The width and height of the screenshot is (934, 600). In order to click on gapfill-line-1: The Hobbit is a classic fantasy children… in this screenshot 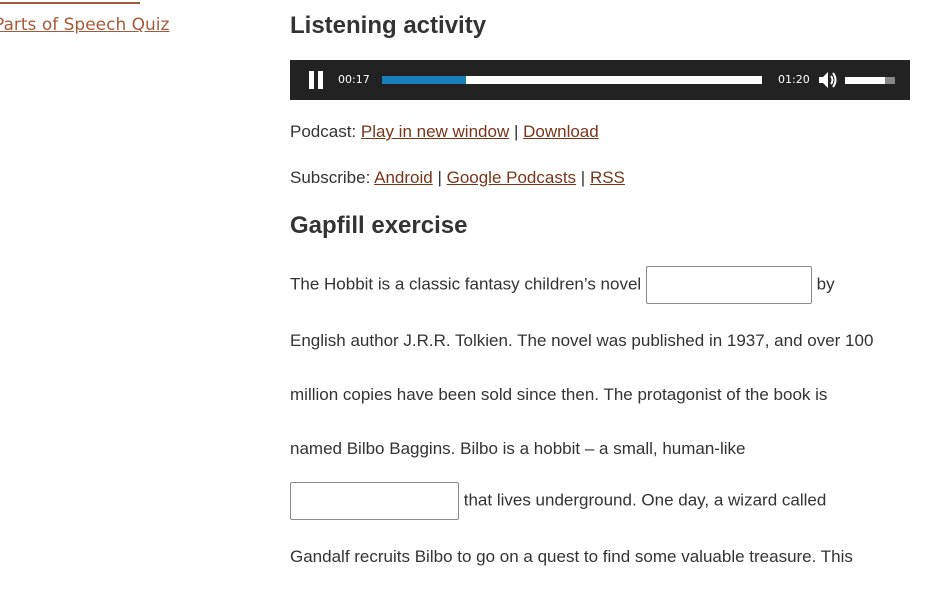, I will do `click(562, 285)`.